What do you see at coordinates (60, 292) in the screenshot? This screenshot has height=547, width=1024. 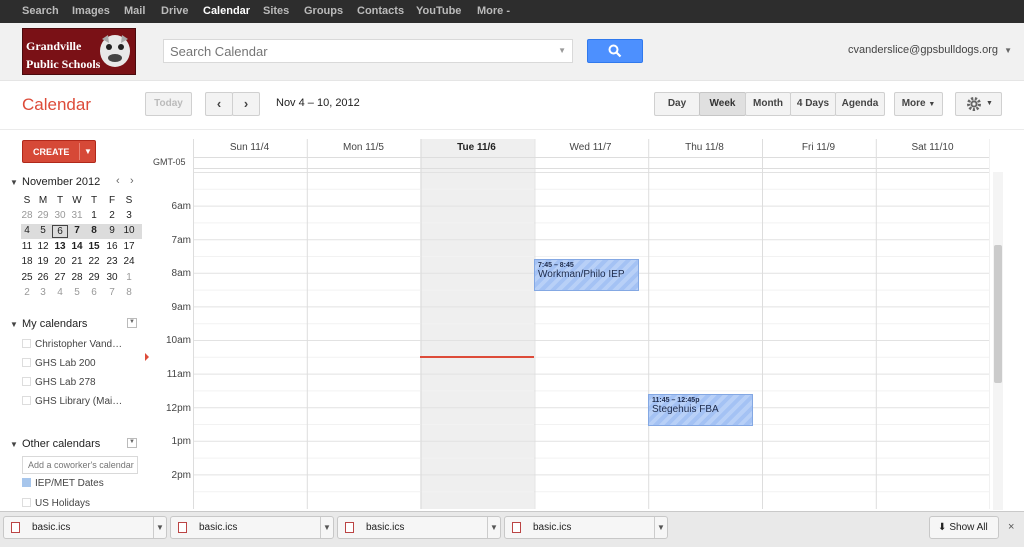 I see `mini-day: 4` at bounding box center [60, 292].